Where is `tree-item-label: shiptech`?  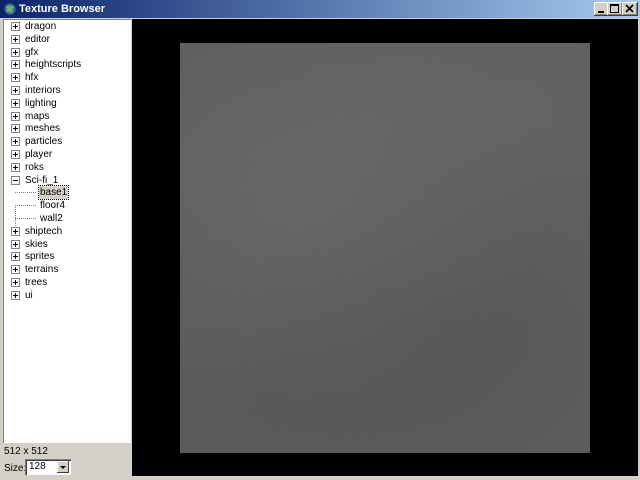
tree-item-label: shiptech is located at coordinates (44, 231).